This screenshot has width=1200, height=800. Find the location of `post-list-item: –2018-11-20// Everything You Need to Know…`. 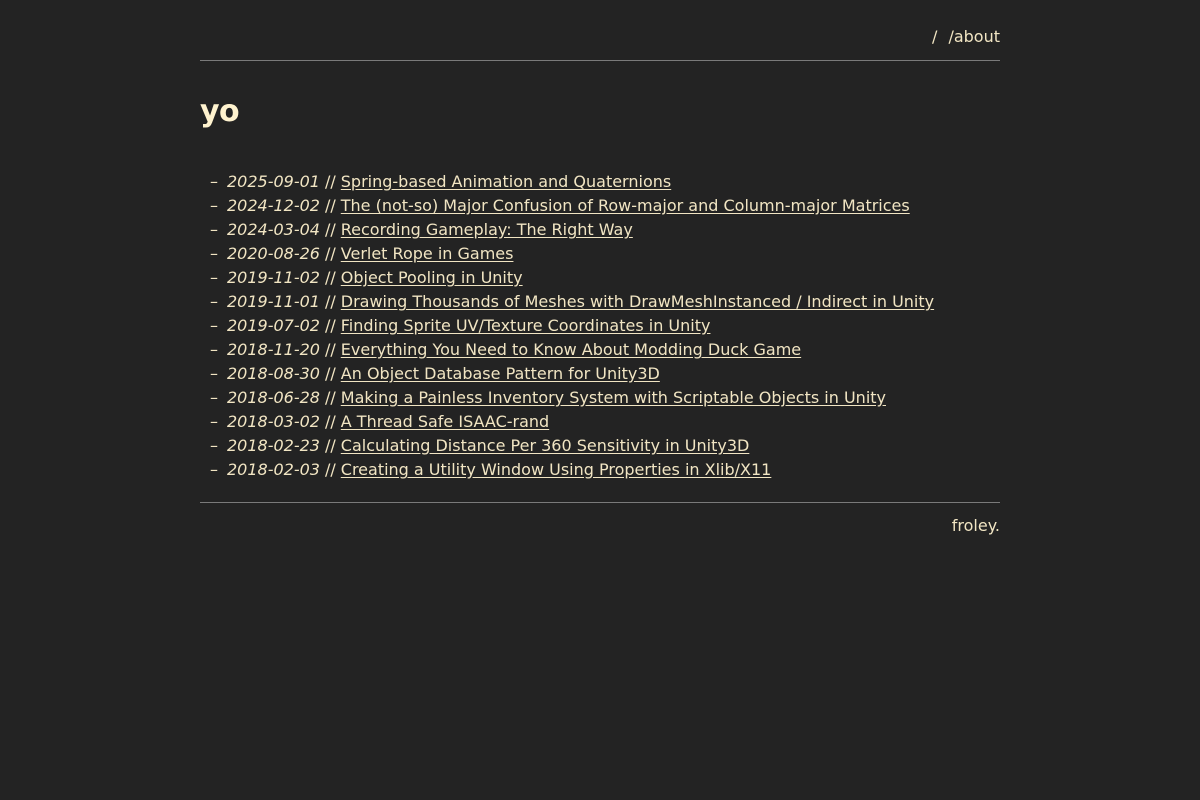

post-list-item: –2018-11-20// Everything You Need to Know… is located at coordinates (567, 350).